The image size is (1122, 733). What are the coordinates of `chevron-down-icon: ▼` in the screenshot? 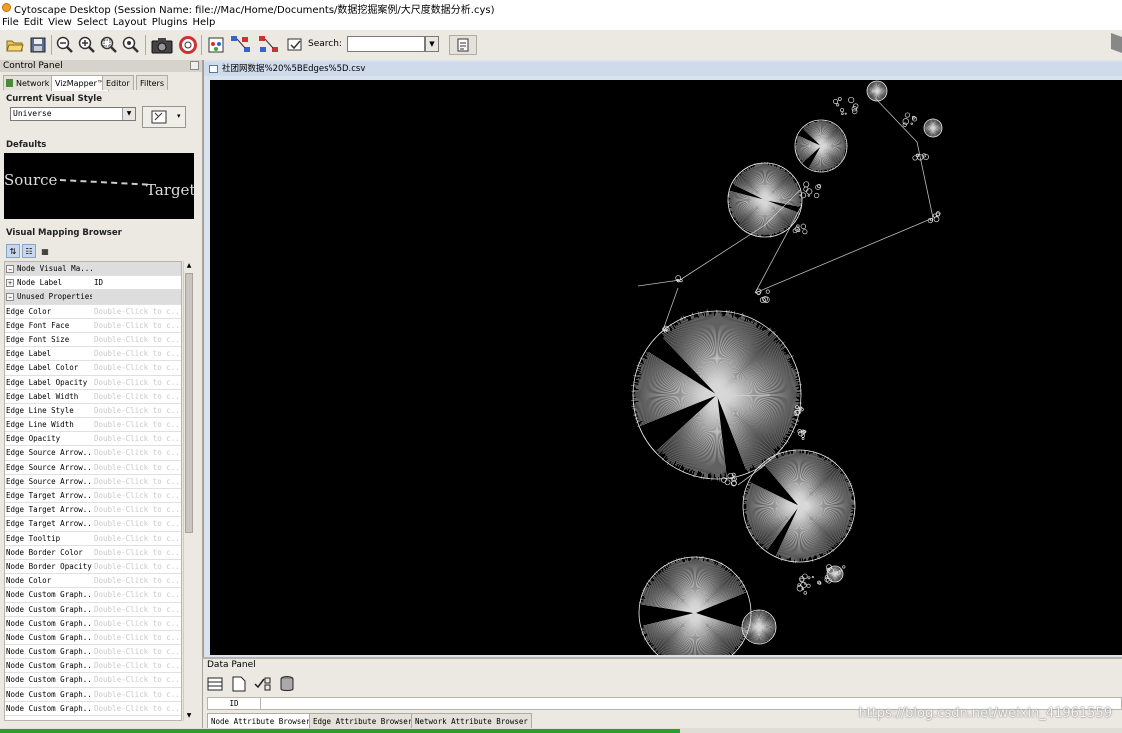 It's located at (128, 114).